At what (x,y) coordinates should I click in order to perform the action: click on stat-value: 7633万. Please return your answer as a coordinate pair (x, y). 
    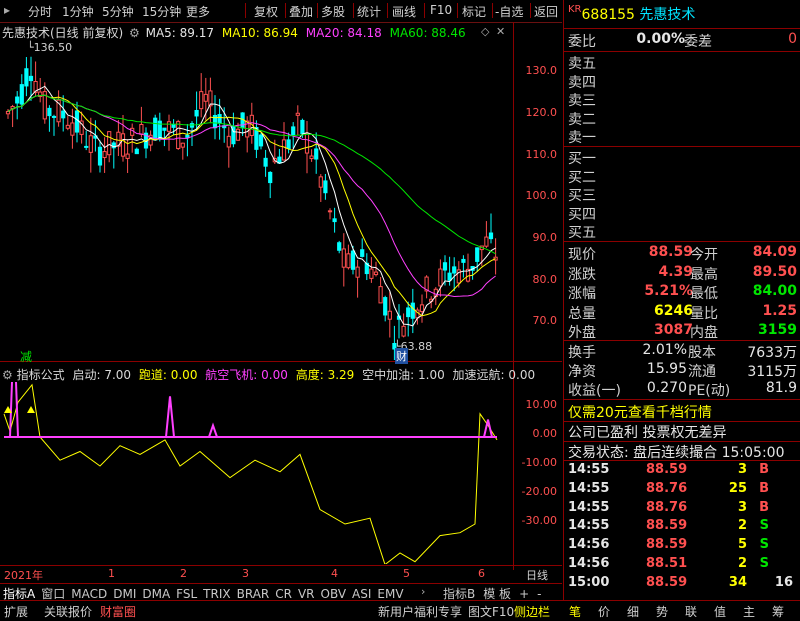
    Looking at the image, I should click on (772, 353).